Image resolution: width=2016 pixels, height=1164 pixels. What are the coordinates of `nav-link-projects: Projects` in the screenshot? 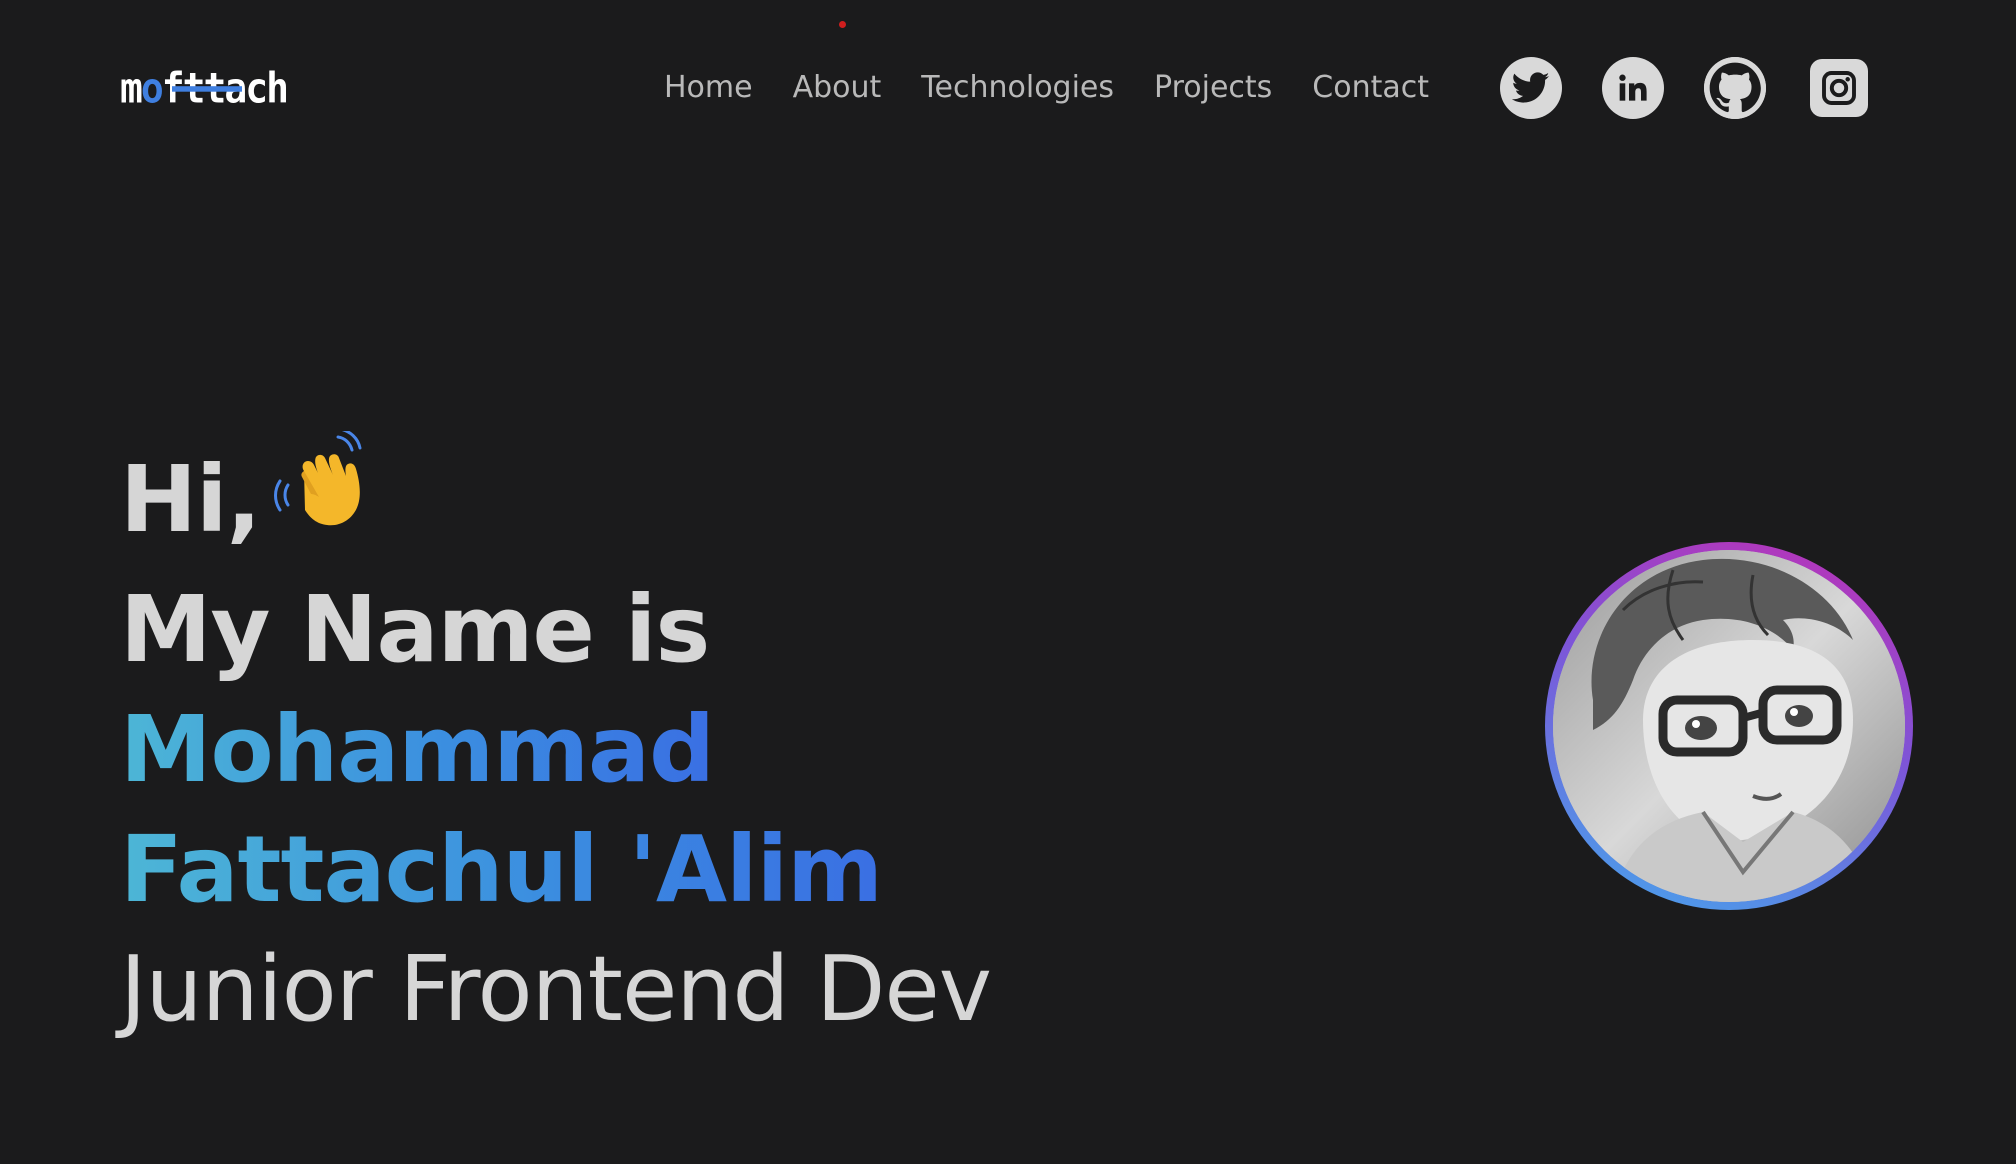 It's located at (1213, 88).